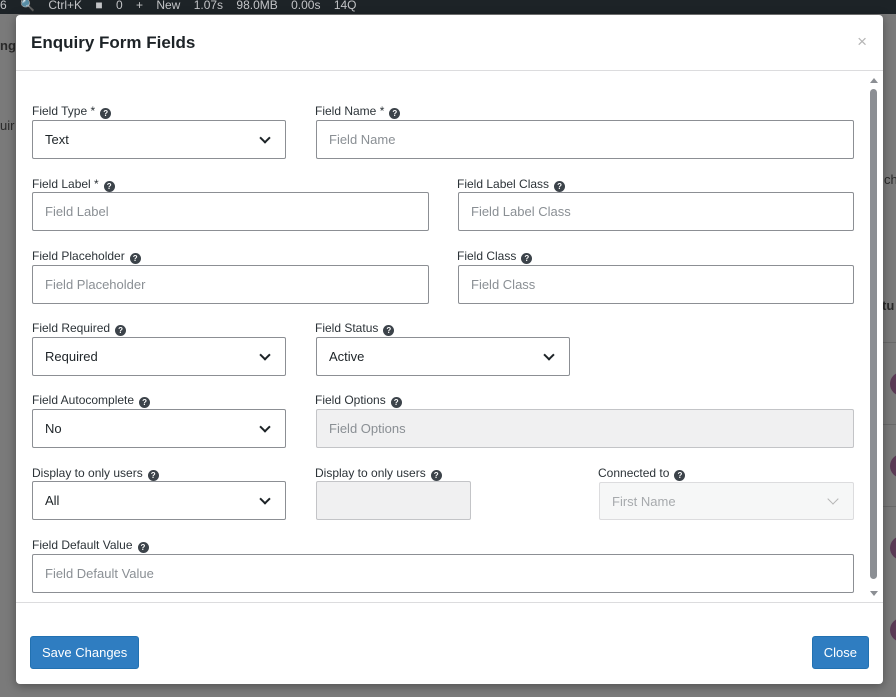 The image size is (896, 697). I want to click on admin-bar-comments: 0, so click(119, 6).